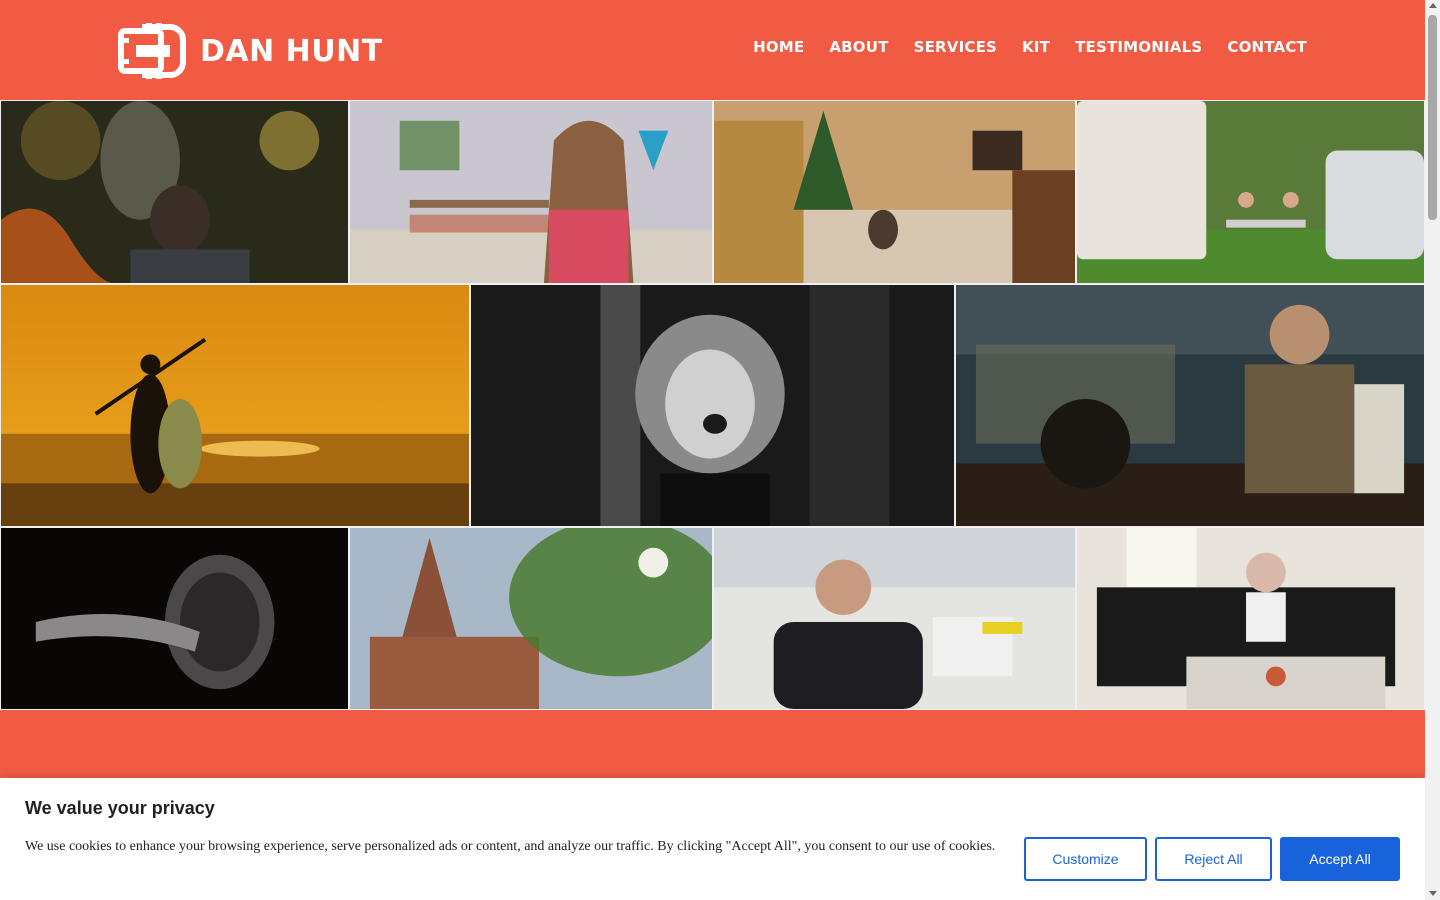  What do you see at coordinates (1036, 47) in the screenshot?
I see `nav-kit: KIT` at bounding box center [1036, 47].